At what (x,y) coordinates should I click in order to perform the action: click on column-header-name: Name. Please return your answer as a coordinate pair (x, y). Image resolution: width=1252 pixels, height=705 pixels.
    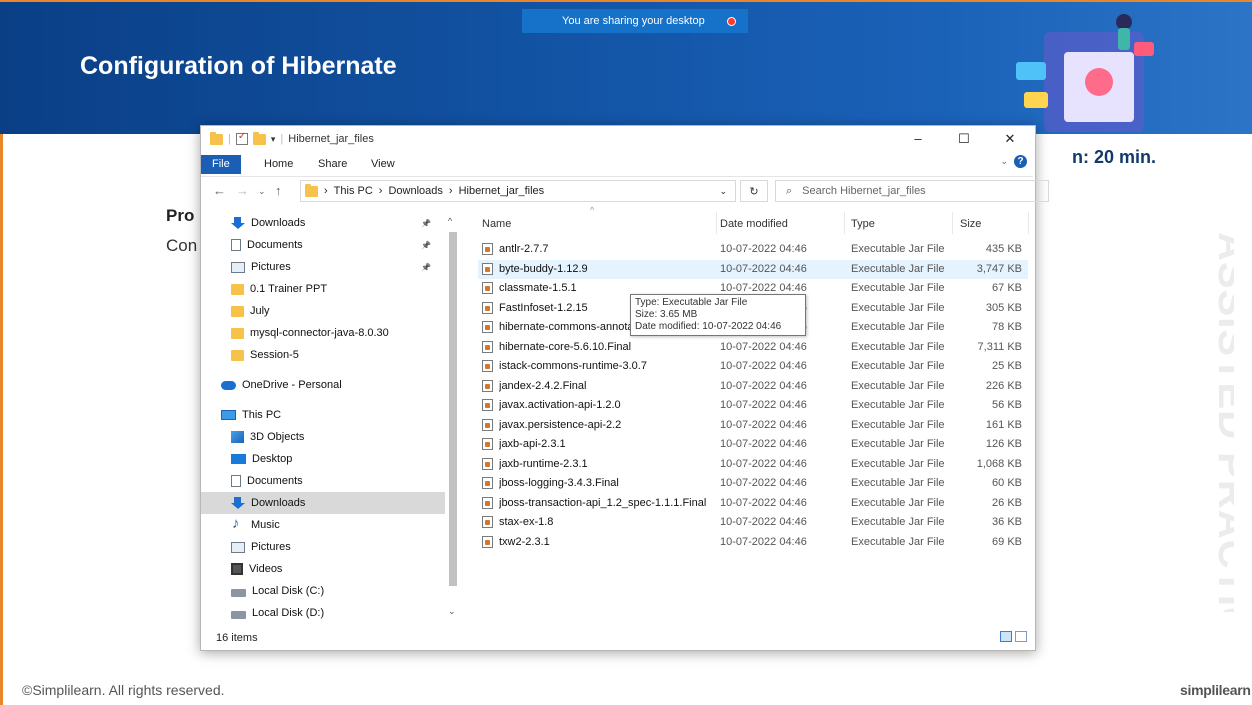
    Looking at the image, I should click on (496, 224).